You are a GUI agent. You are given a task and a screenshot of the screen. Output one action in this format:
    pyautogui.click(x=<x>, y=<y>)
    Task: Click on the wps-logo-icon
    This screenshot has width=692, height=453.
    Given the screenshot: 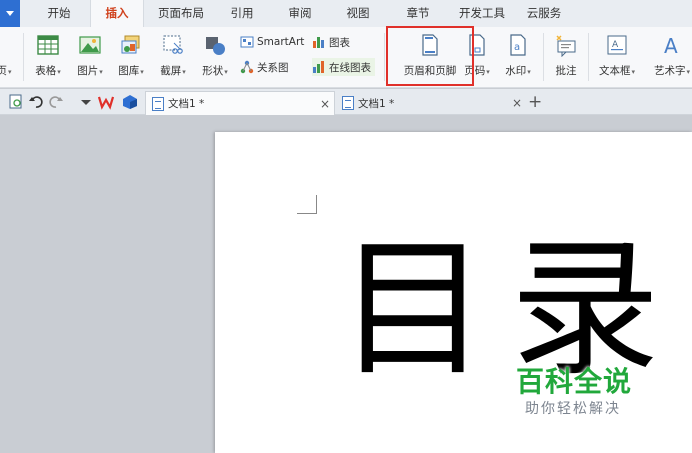 What is the action you would take?
    pyautogui.click(x=106, y=102)
    